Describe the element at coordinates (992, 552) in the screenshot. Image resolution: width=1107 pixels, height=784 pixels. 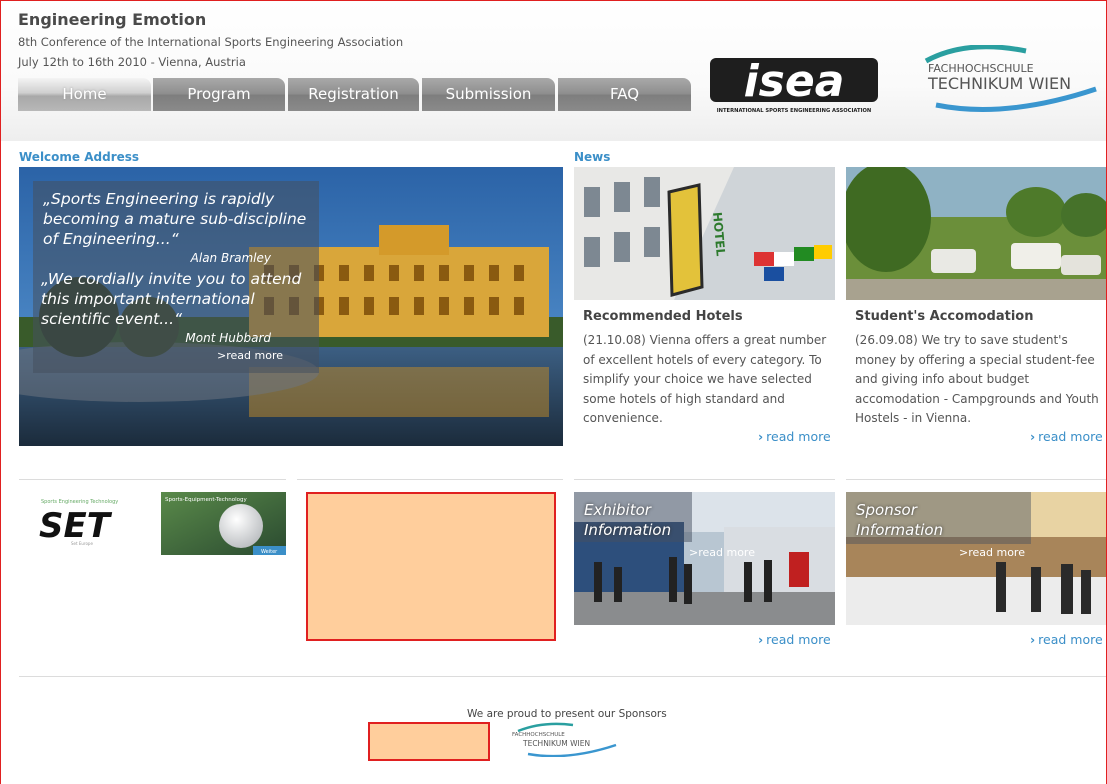
I see `sponsor-overlay-read-more: >read more` at that location.